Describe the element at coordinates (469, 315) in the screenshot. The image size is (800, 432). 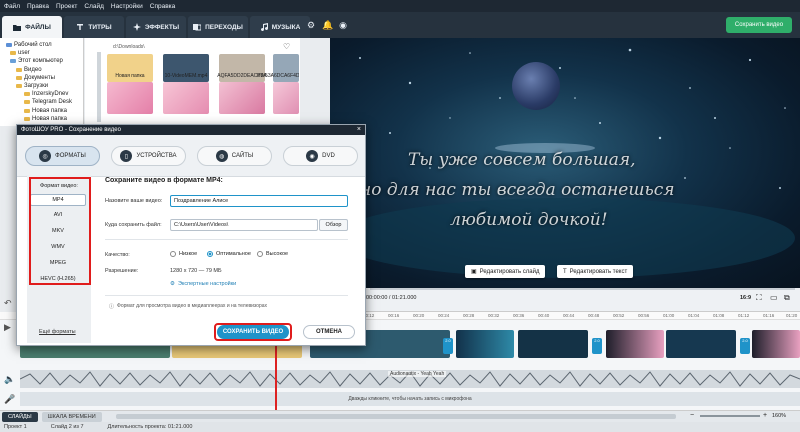
I see `ruler-tick: 00:28` at that location.